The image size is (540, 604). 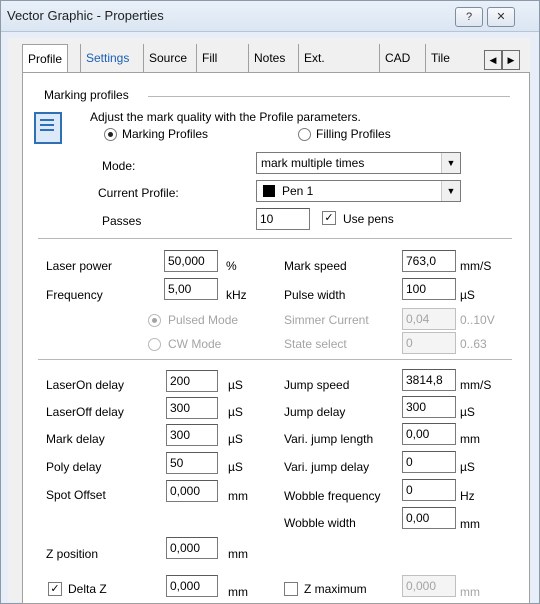 What do you see at coordinates (48, 128) in the screenshot?
I see `profile-document-icon` at bounding box center [48, 128].